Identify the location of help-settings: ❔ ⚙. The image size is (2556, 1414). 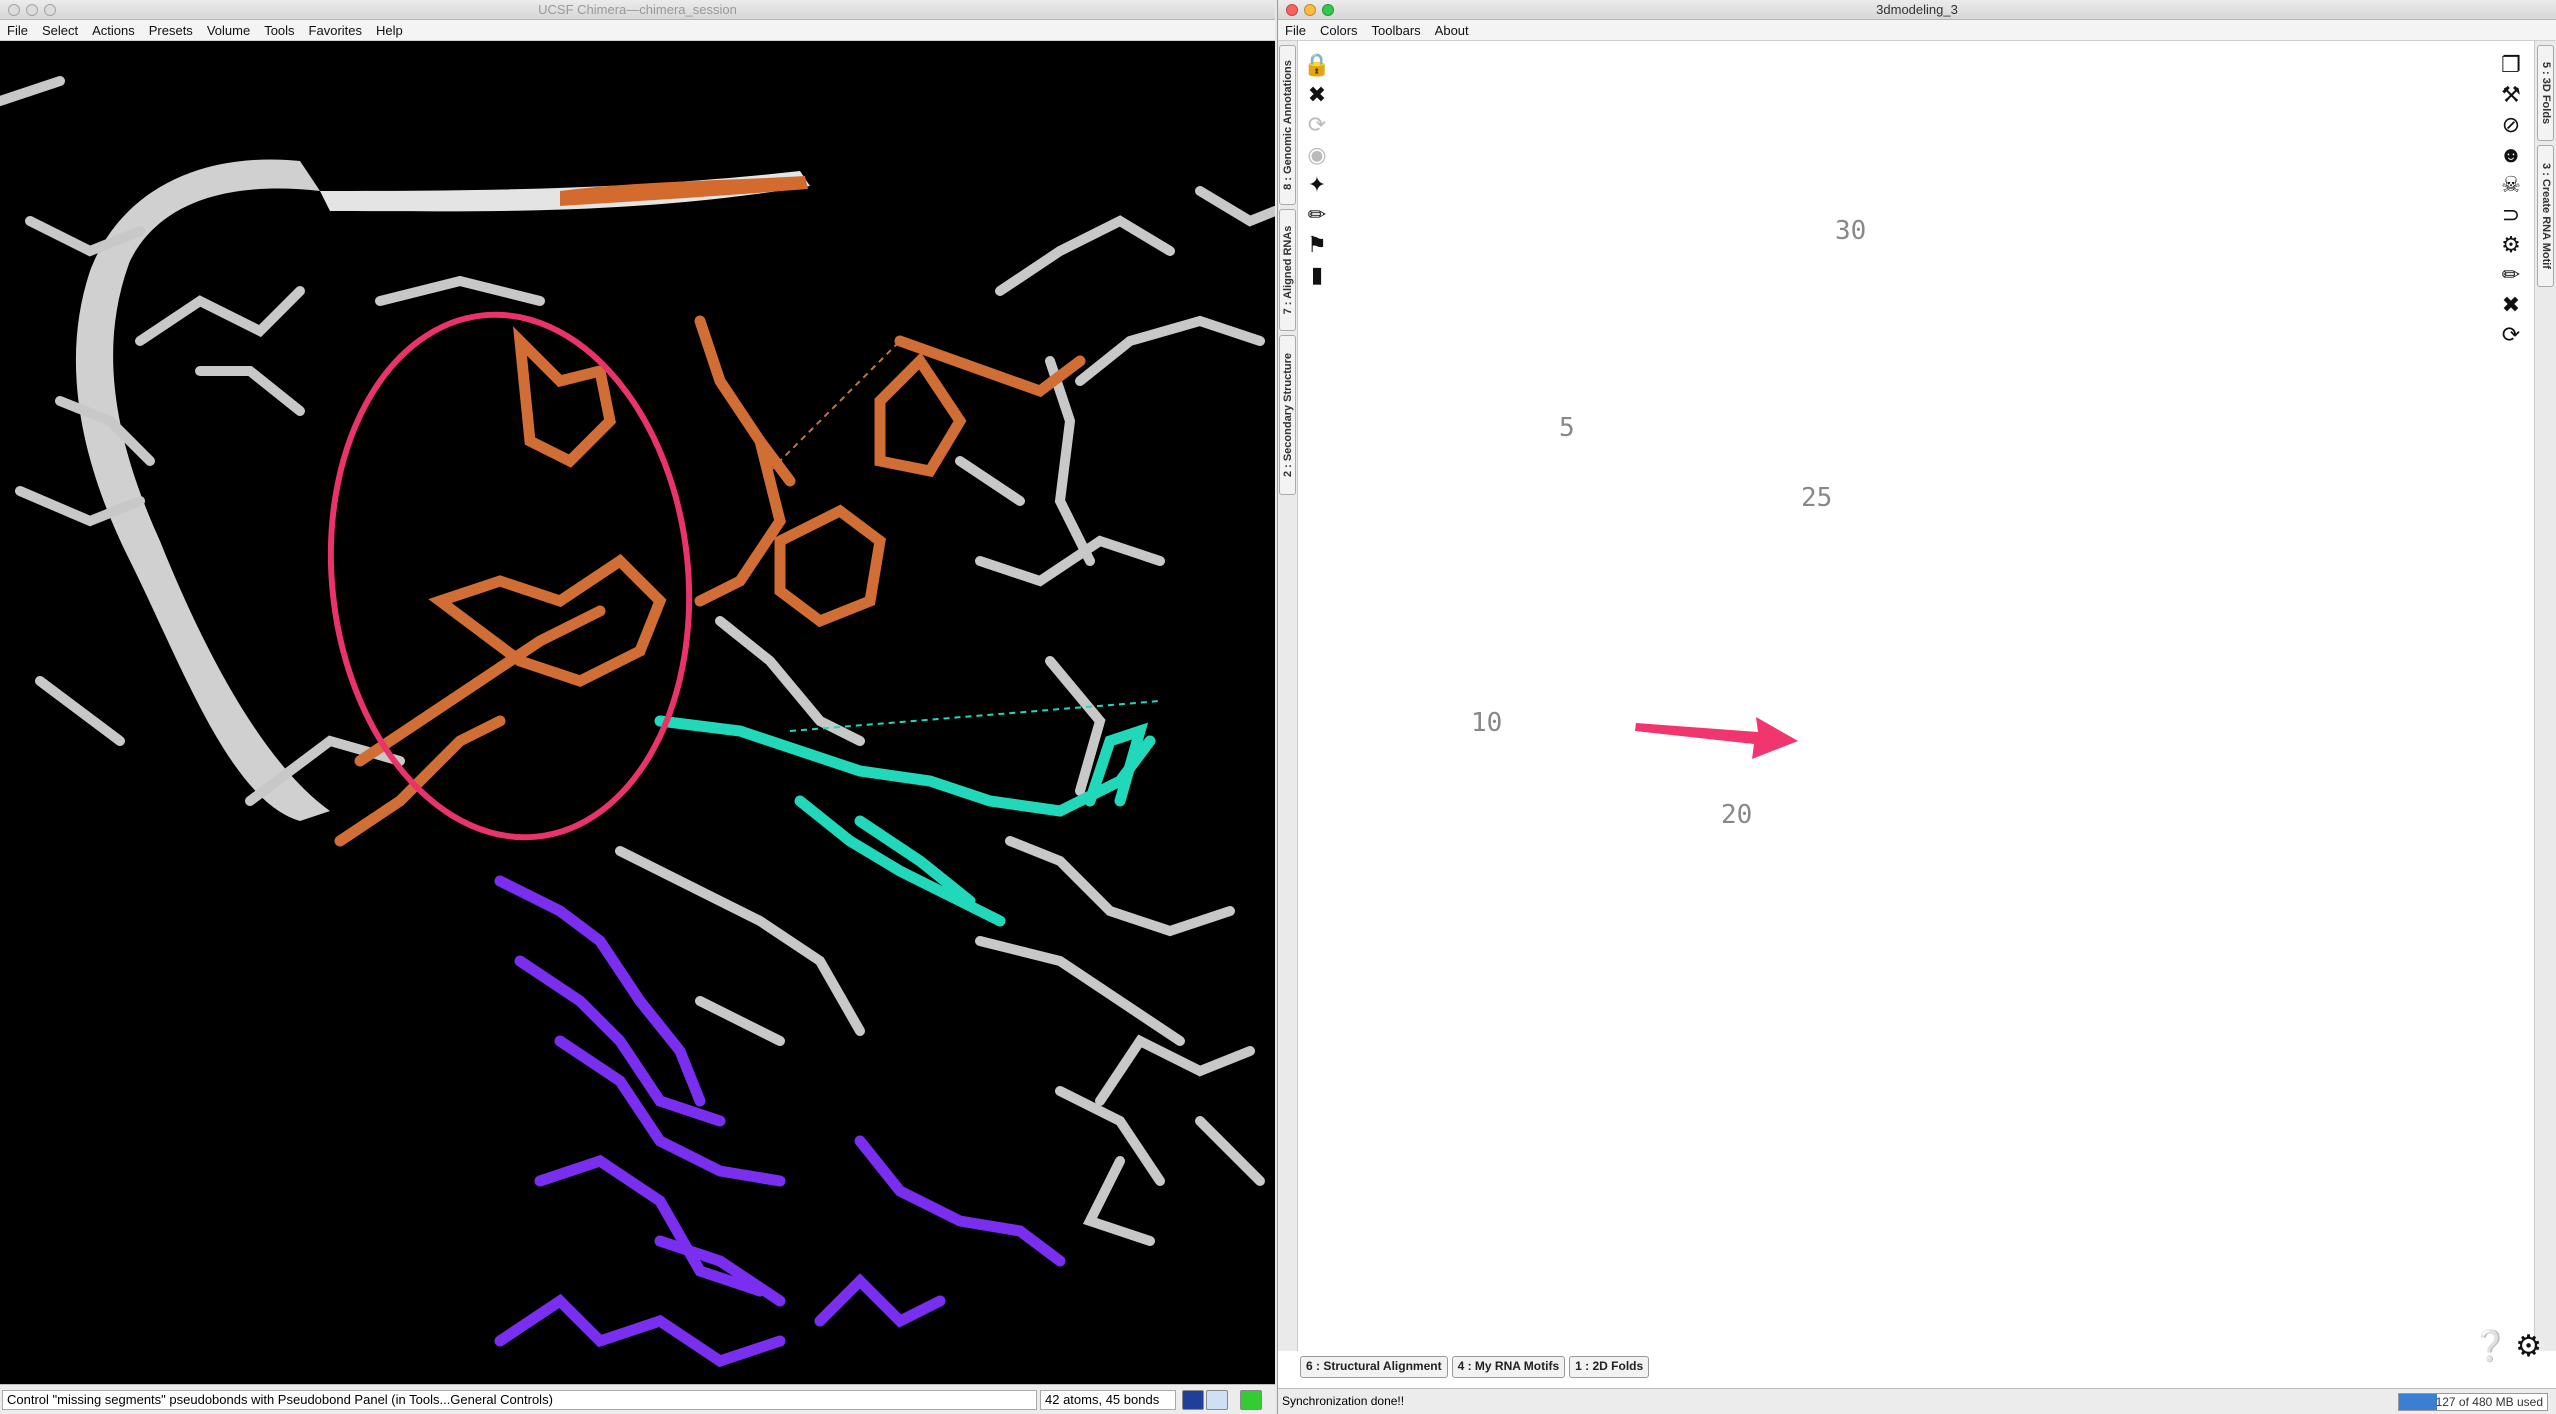
(2507, 1346).